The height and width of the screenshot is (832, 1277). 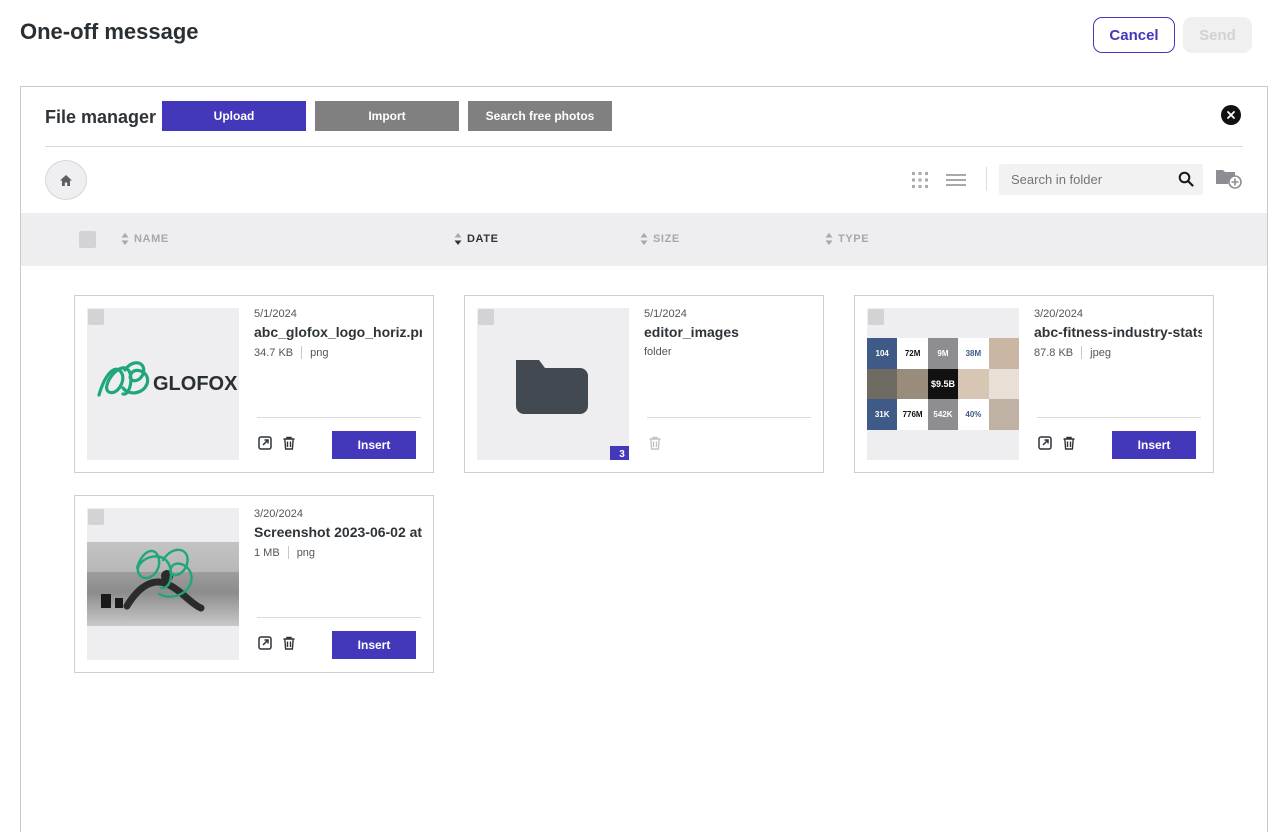 I want to click on search-input, so click(x=1084, y=179).